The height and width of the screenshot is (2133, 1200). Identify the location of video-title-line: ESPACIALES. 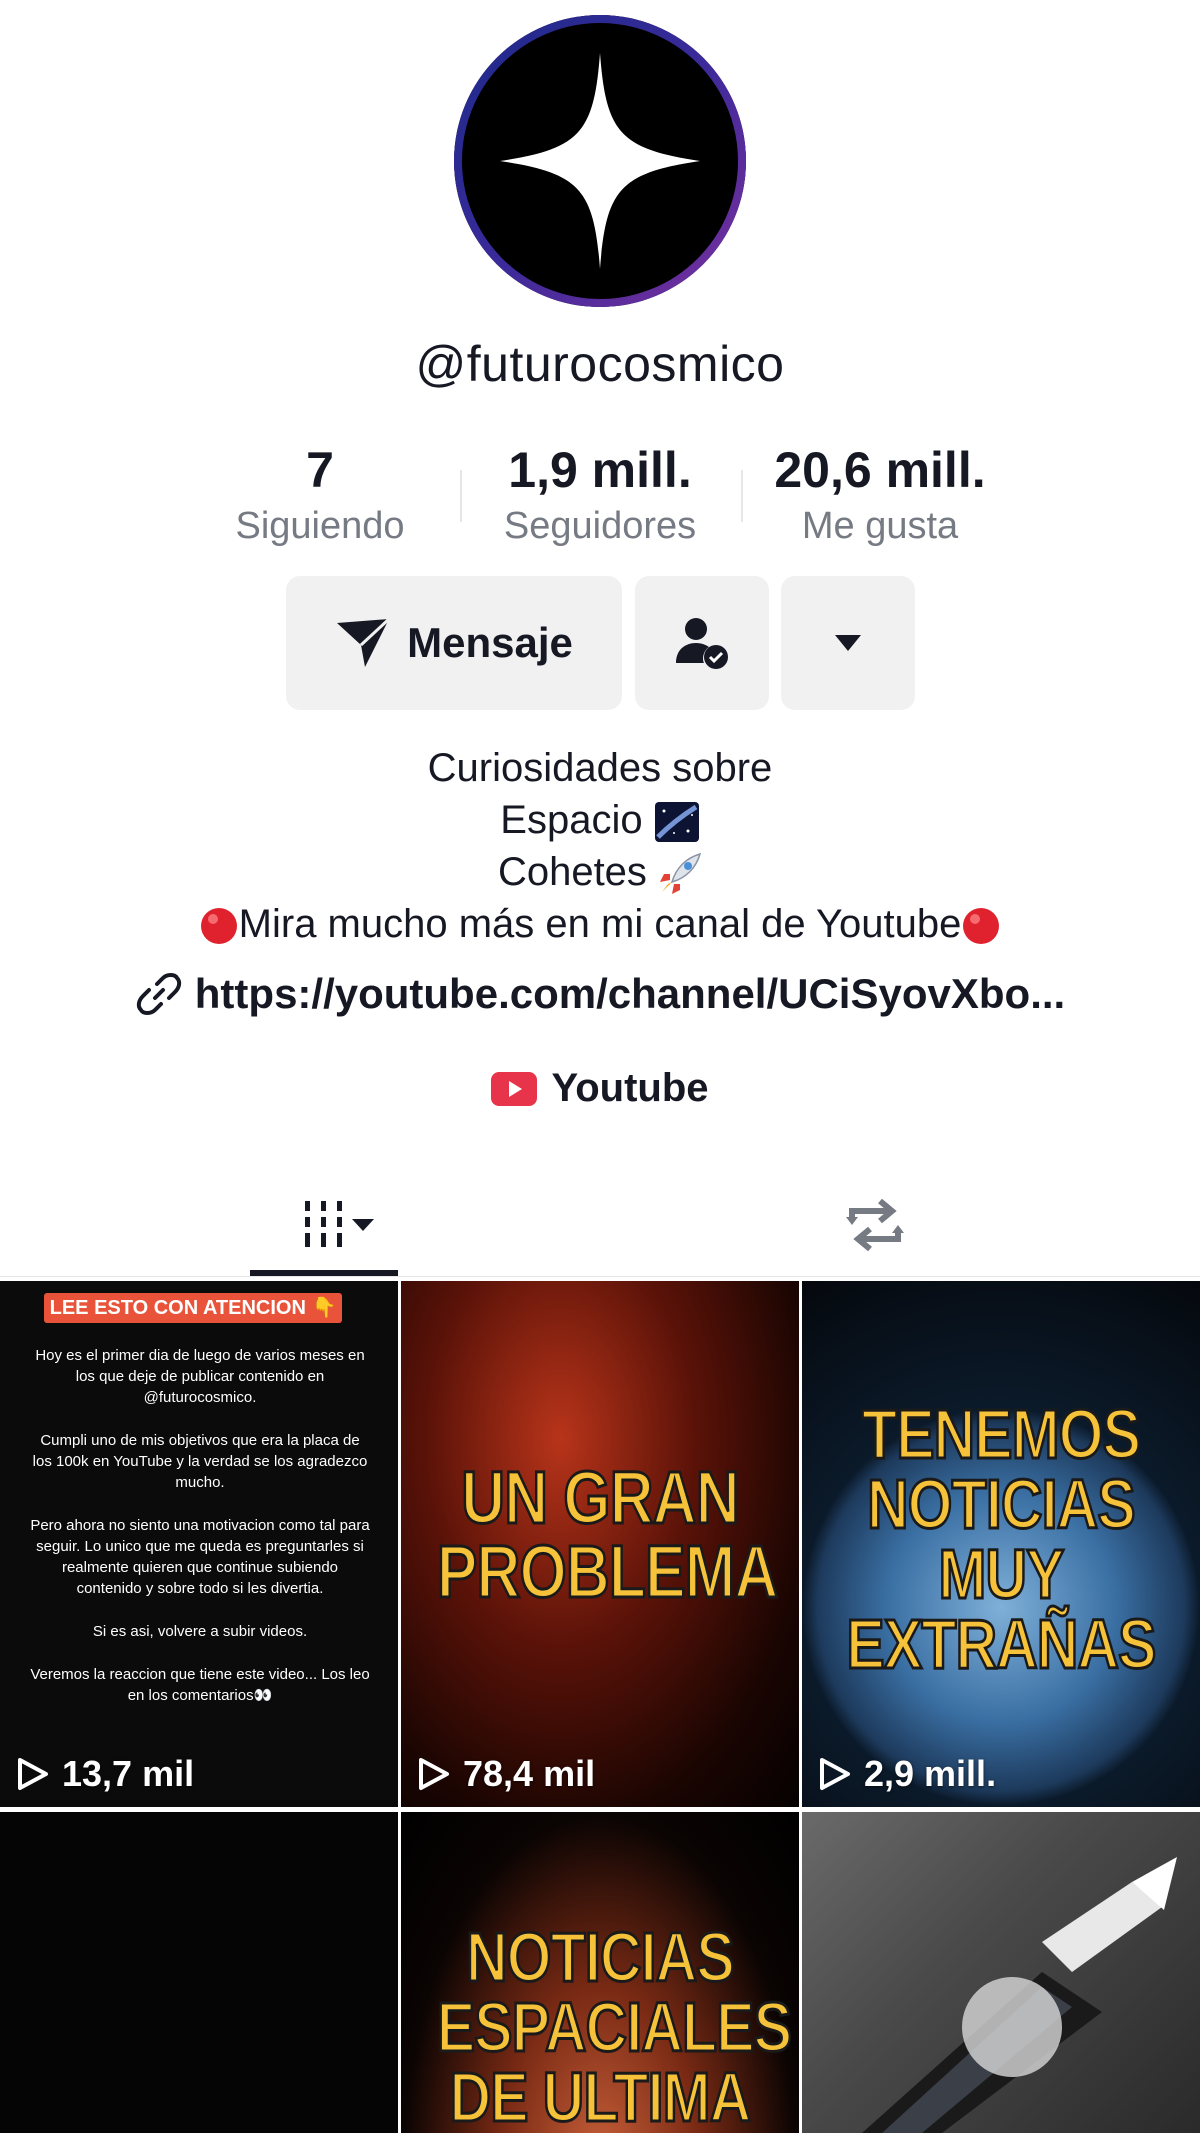
(615, 2027).